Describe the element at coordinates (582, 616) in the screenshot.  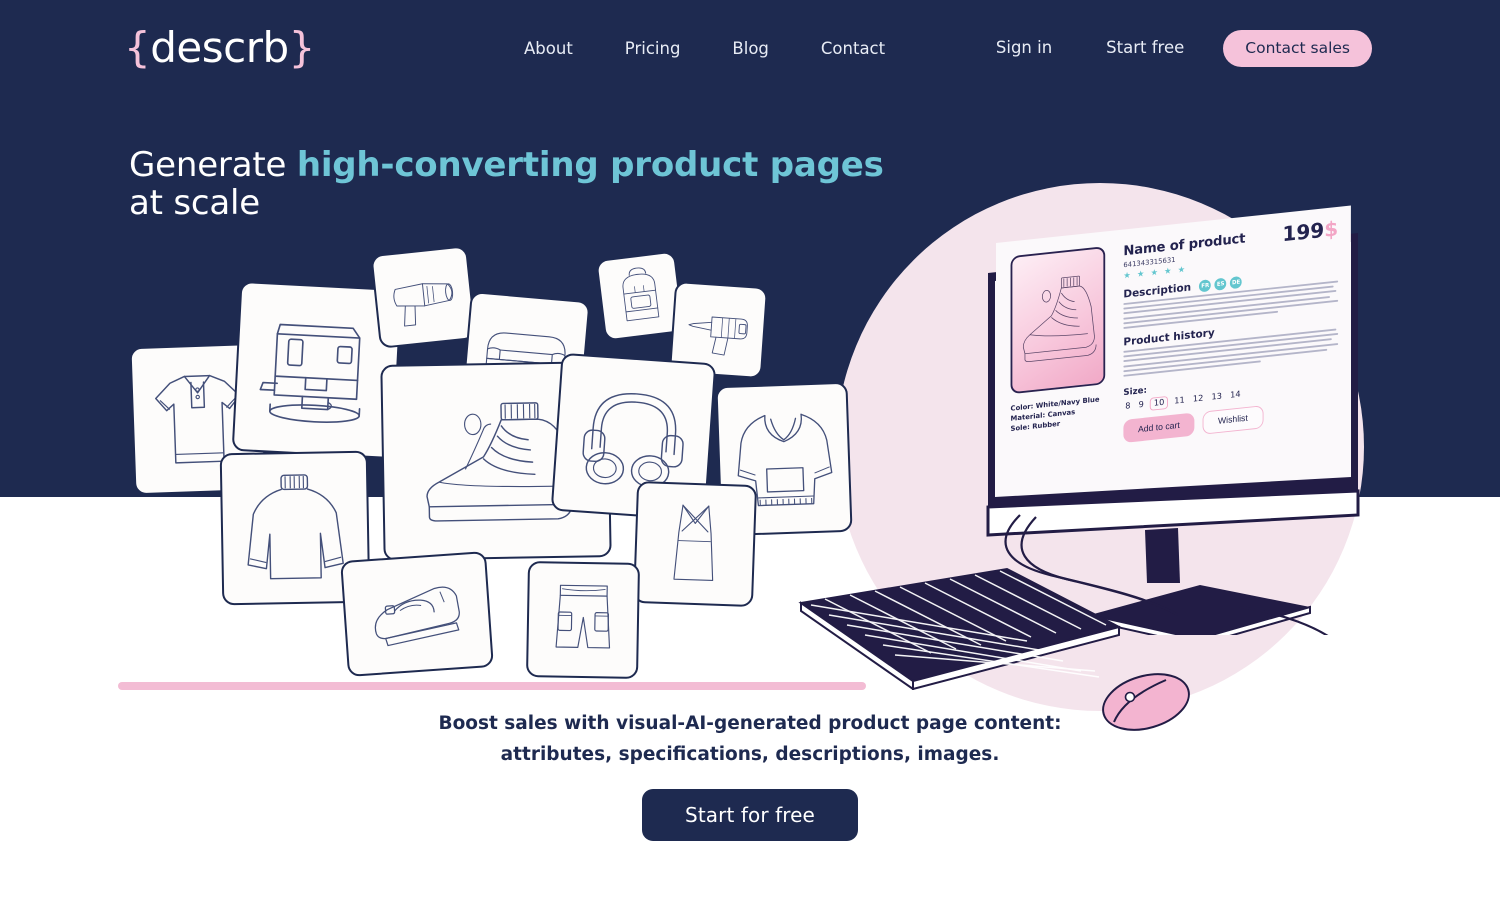
I see `cargo-shorts-icon` at that location.